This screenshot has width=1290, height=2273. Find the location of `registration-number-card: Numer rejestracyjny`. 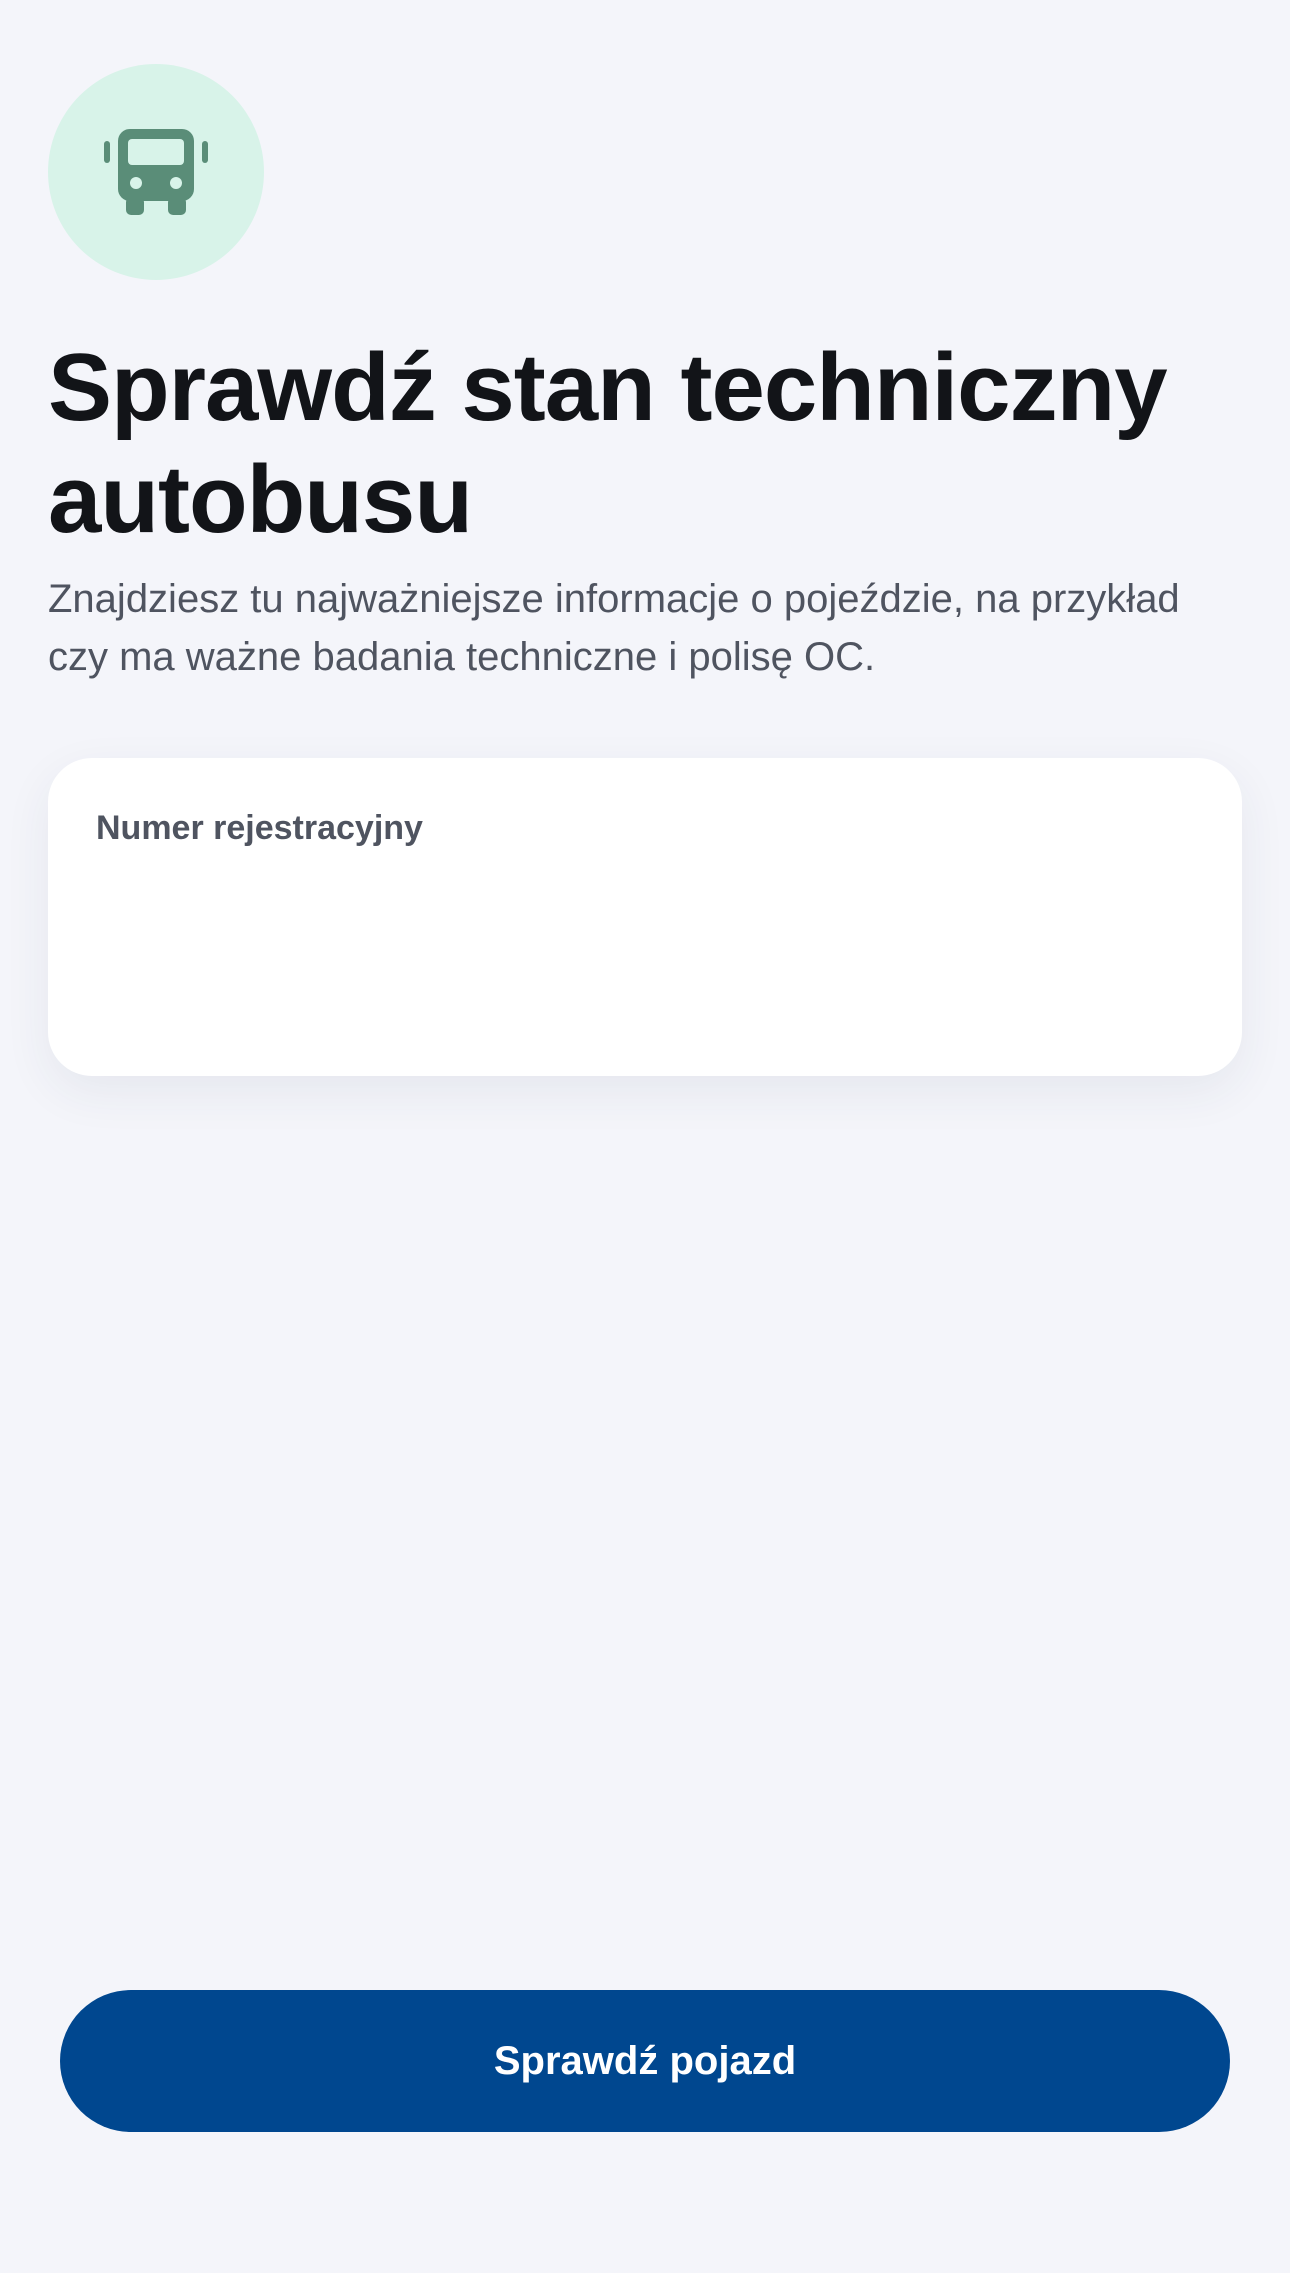

registration-number-card: Numer rejestracyjny is located at coordinates (645, 917).